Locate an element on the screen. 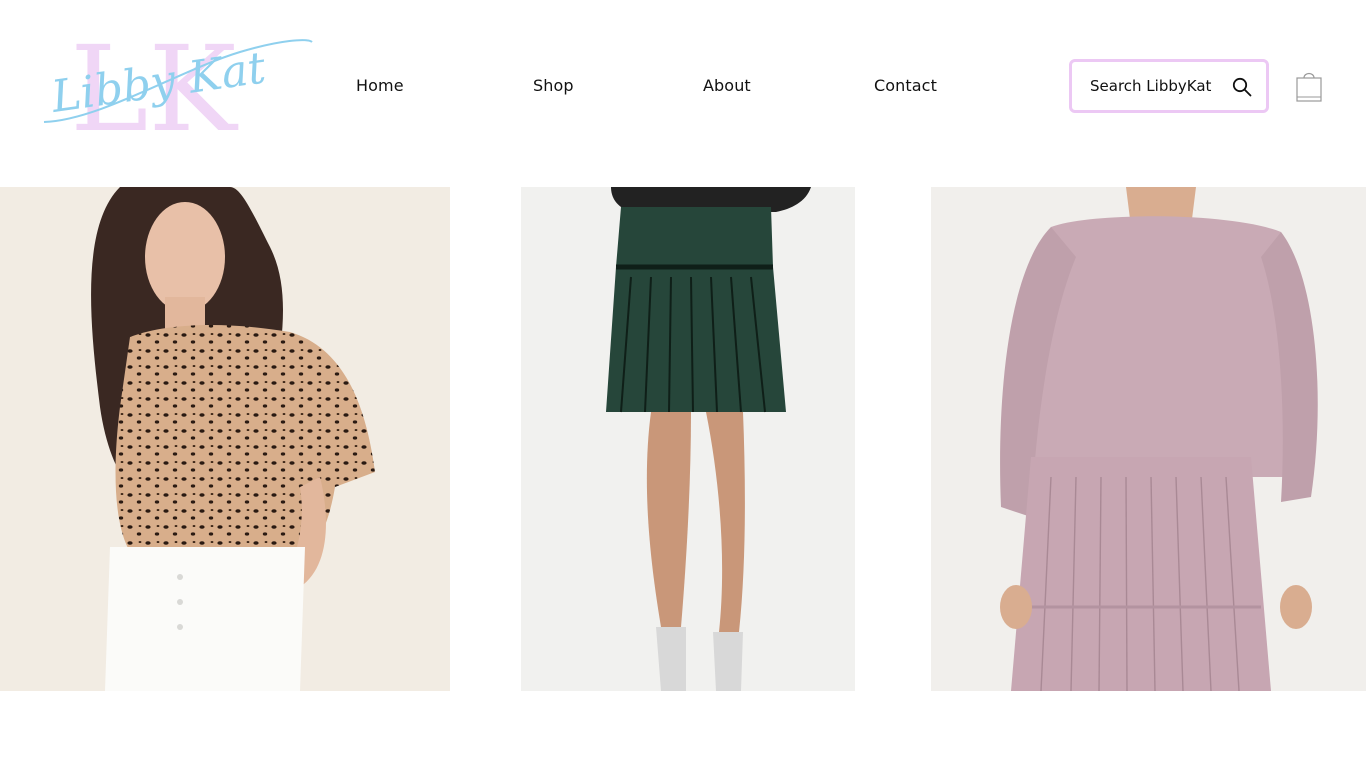  nav-shop: Shop is located at coordinates (553, 85).